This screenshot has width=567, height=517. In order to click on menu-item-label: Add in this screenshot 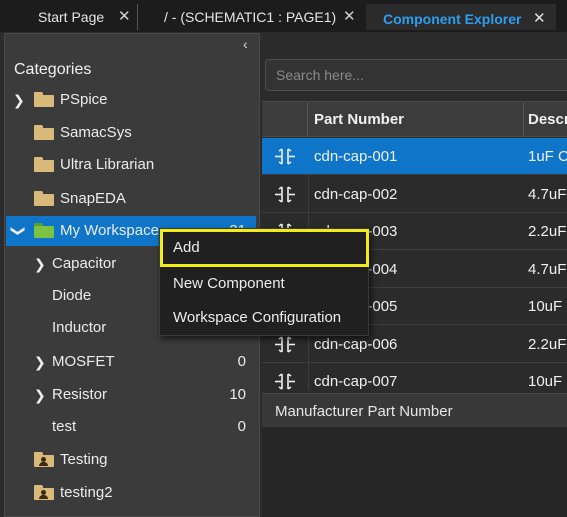, I will do `click(186, 247)`.